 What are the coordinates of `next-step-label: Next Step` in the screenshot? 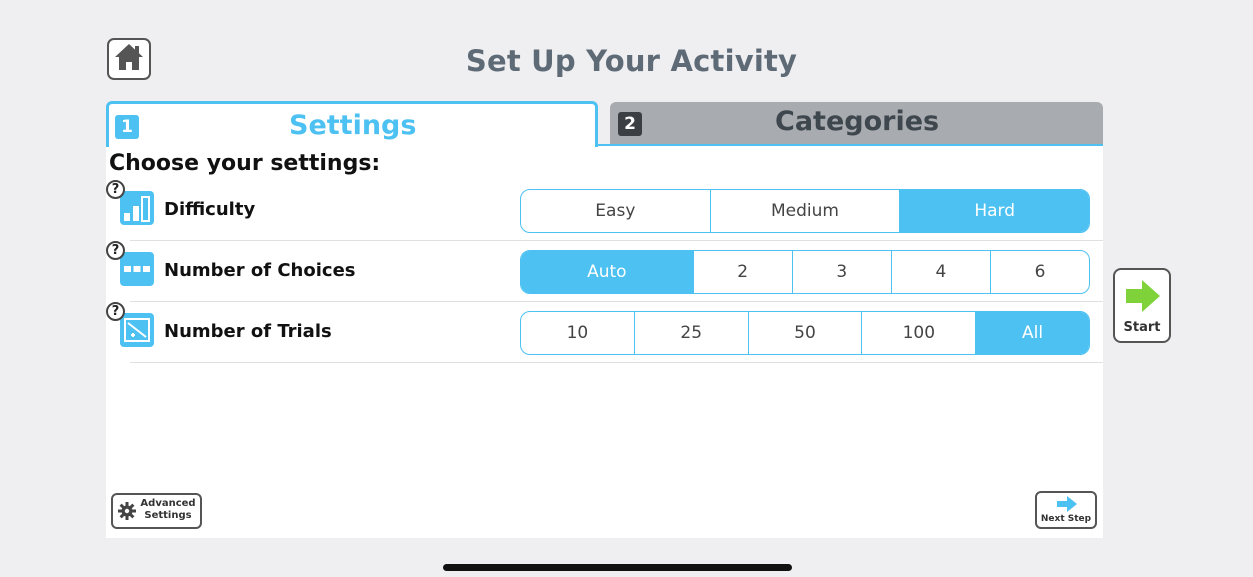 It's located at (1066, 519).